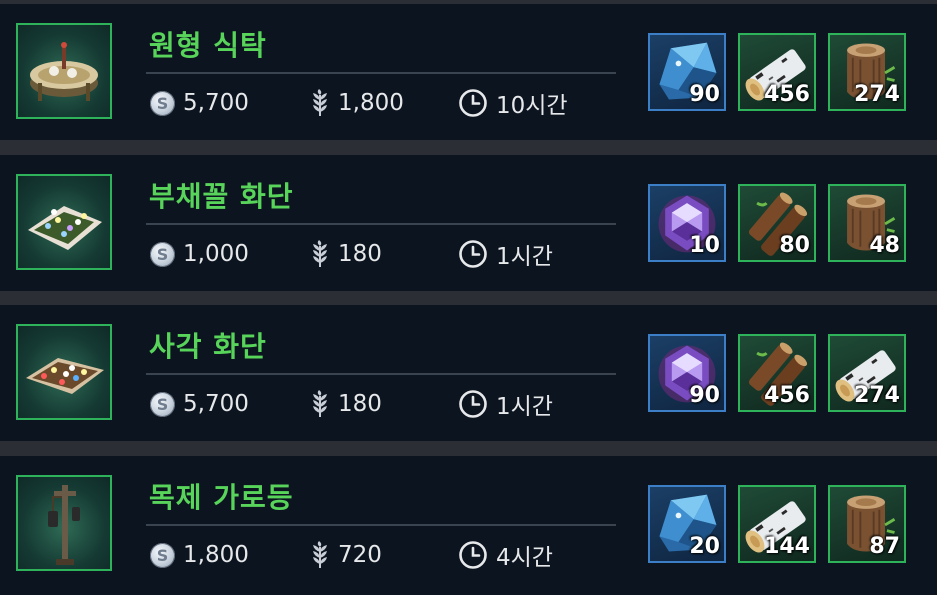  I want to click on silver-cost: S 1,800, so click(199, 555).